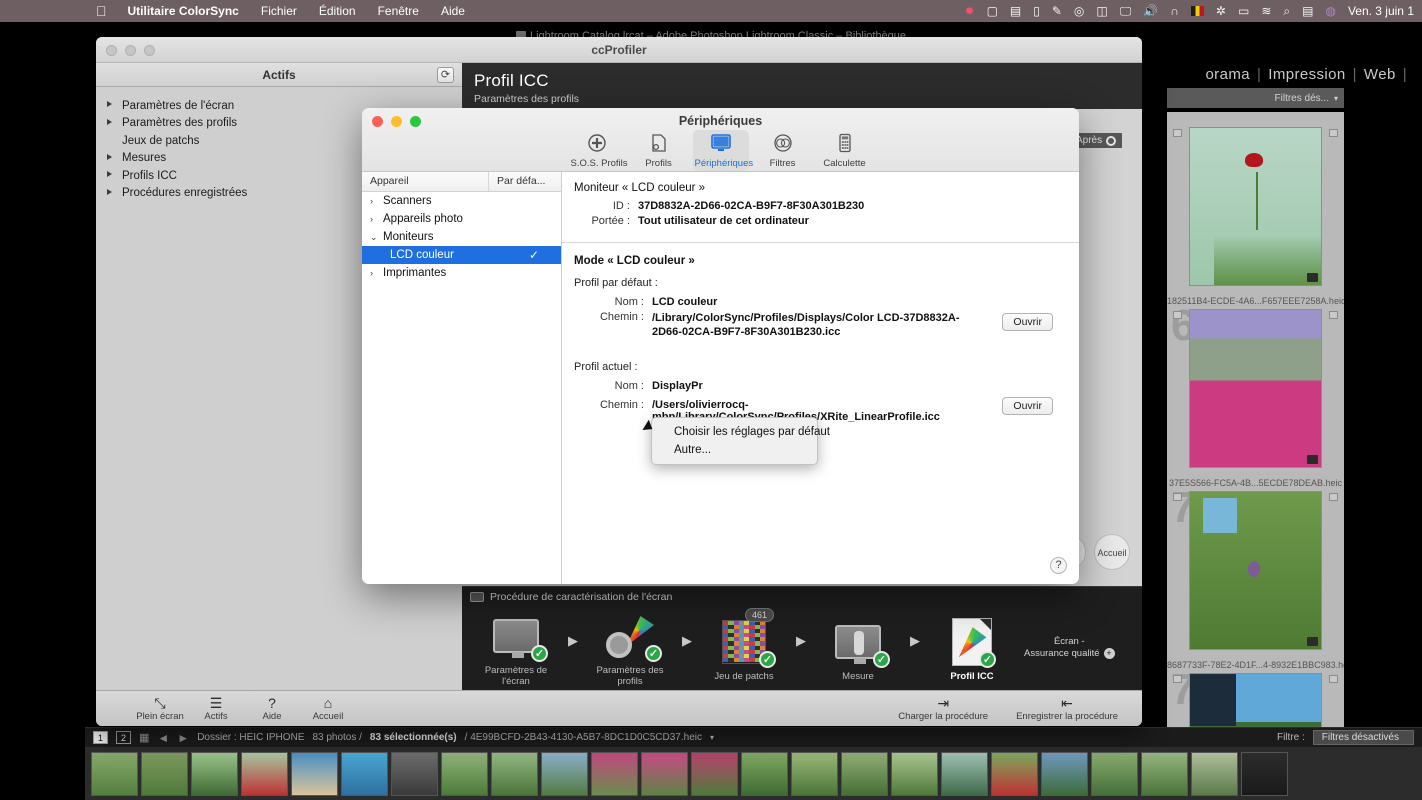 The height and width of the screenshot is (800, 1422). I want to click on headphones-icon: ∩, so click(1174, 11).